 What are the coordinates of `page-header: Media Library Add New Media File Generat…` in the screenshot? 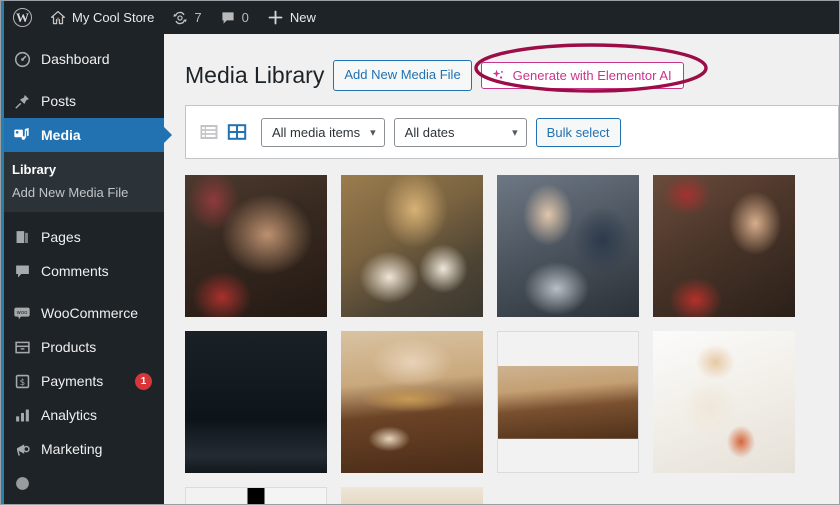 It's located at (501, 65).